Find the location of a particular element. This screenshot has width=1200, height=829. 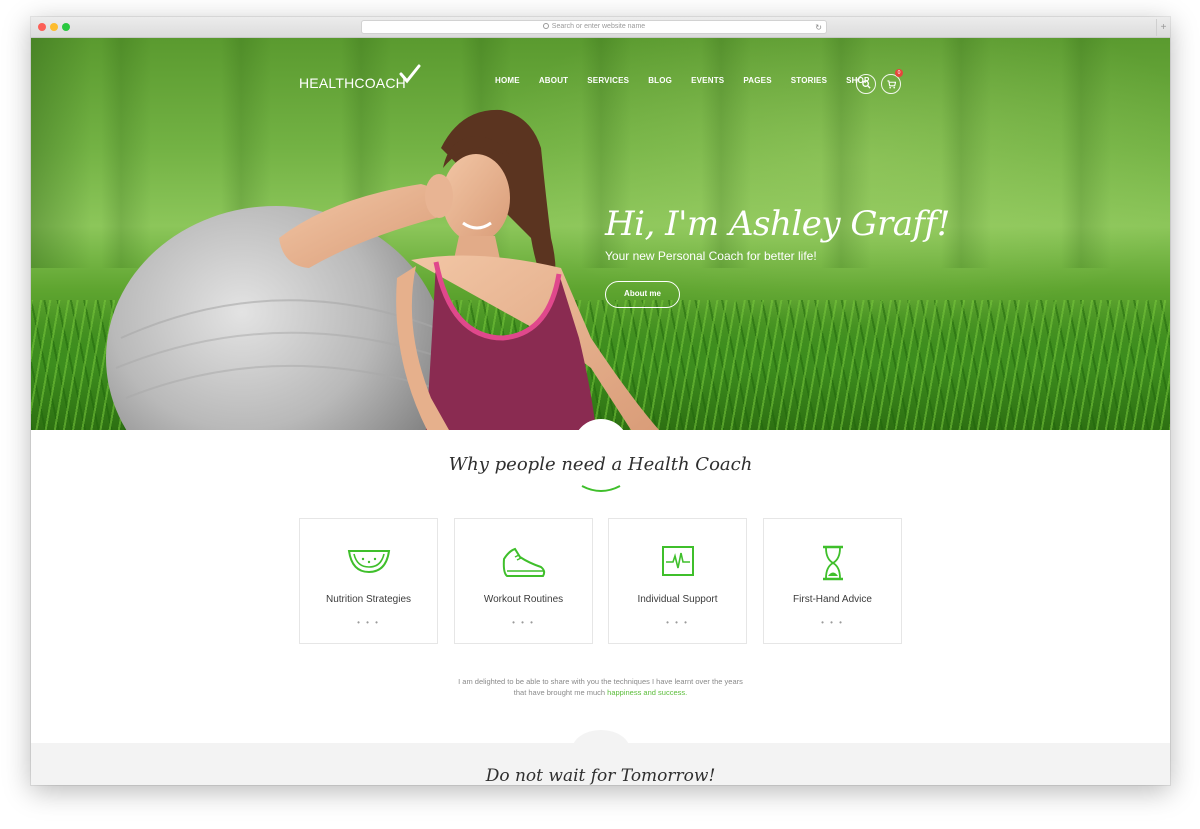

browser-toolbar: Search or enter website name ↻ + is located at coordinates (600, 27).